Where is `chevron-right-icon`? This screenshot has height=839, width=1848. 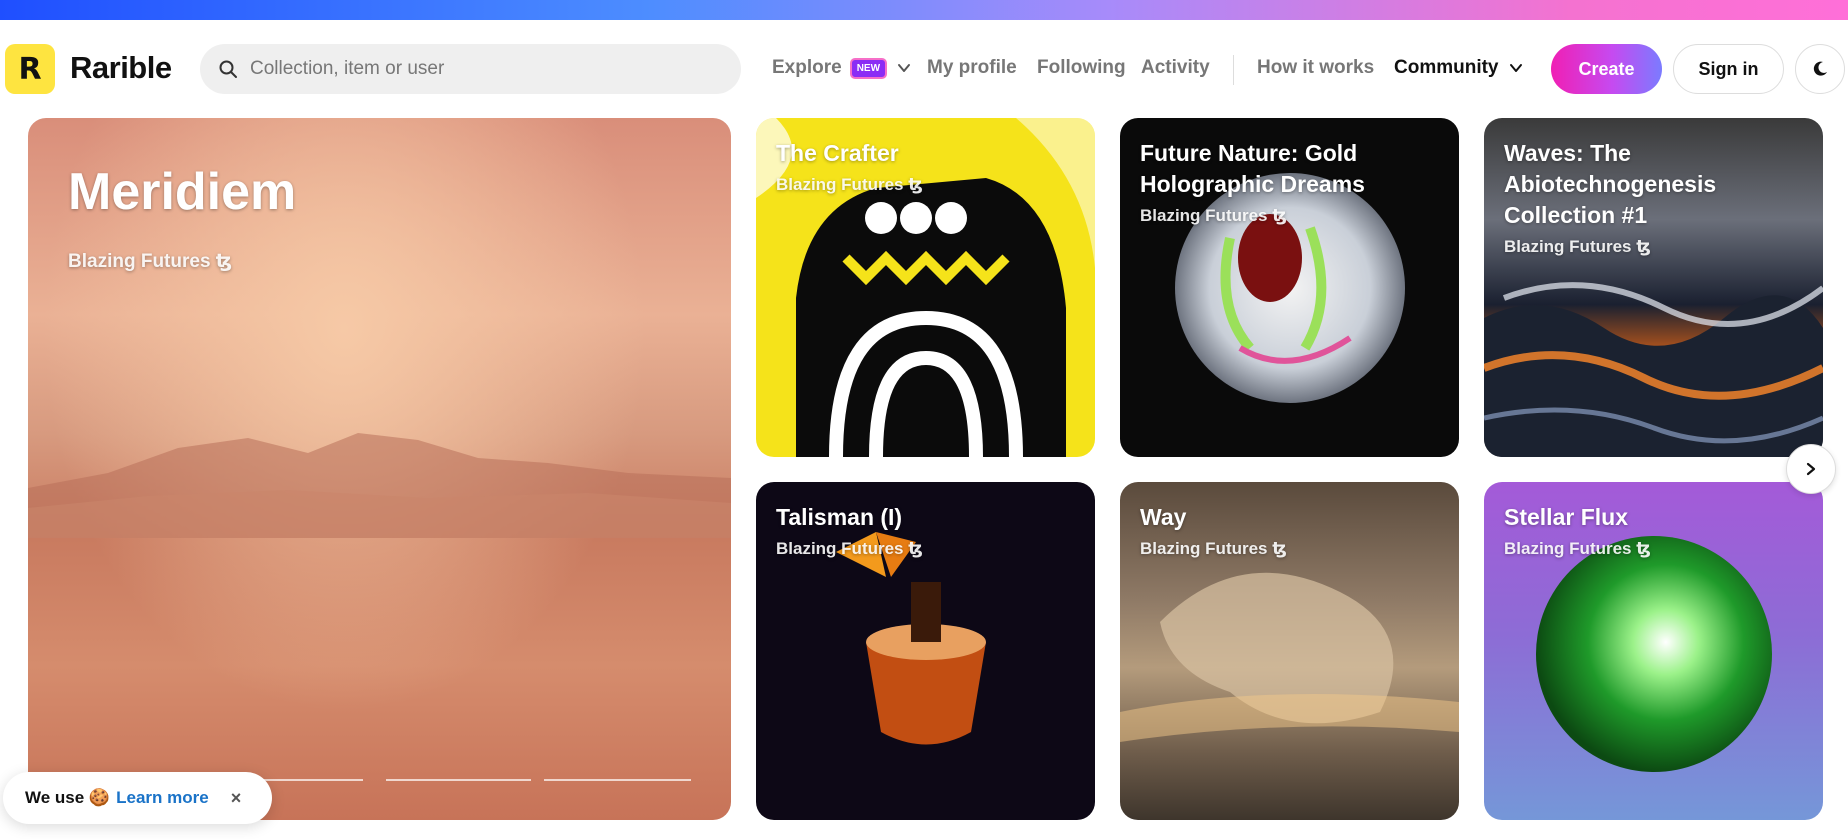 chevron-right-icon is located at coordinates (1811, 469).